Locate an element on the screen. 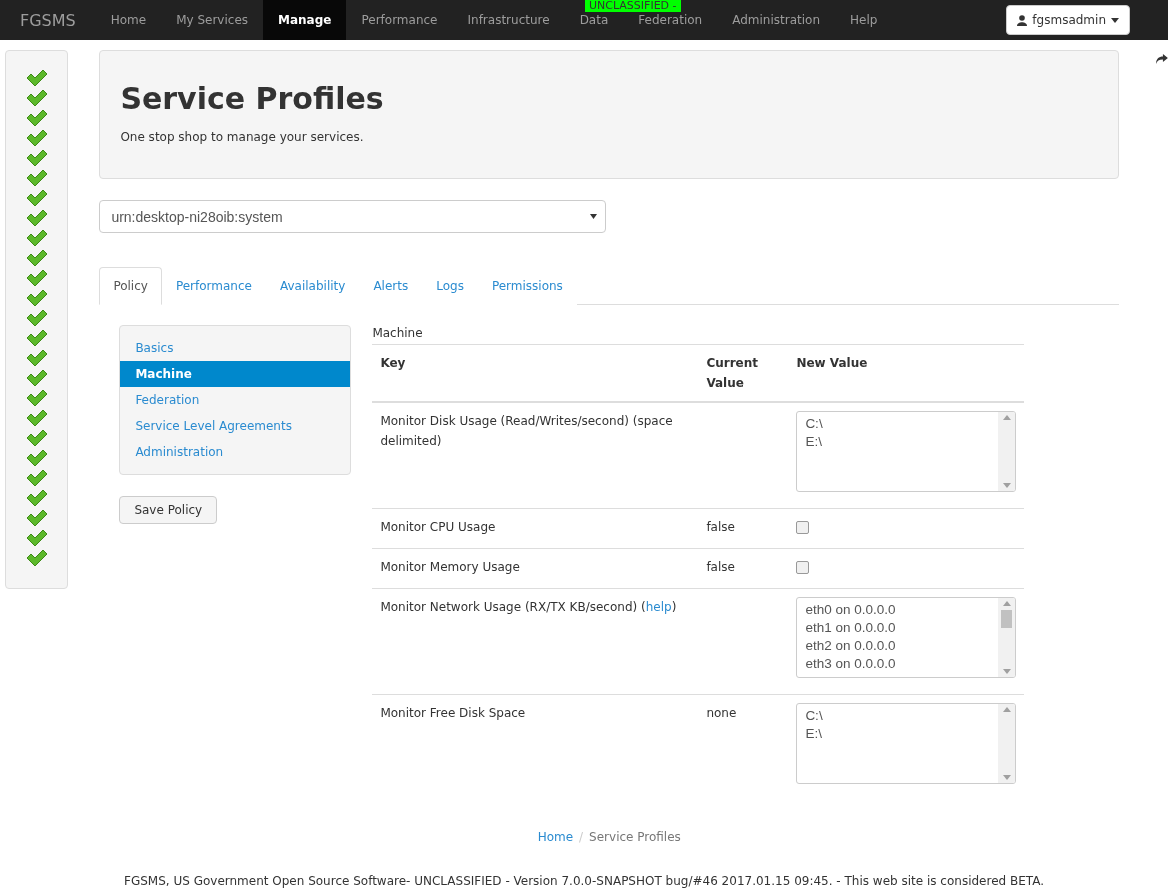 The width and height of the screenshot is (1168, 888). service-select: urn:desktop-ni28oib:system is located at coordinates (353, 216).